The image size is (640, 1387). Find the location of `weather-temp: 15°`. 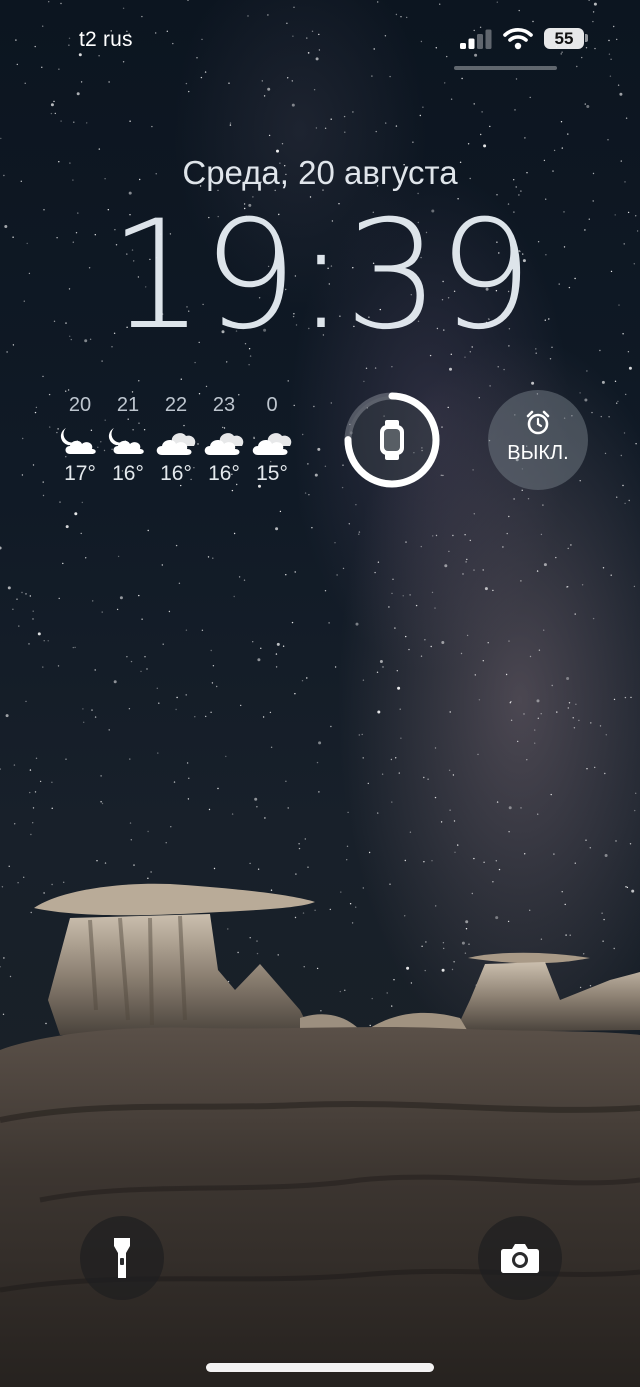

weather-temp: 15° is located at coordinates (272, 473).